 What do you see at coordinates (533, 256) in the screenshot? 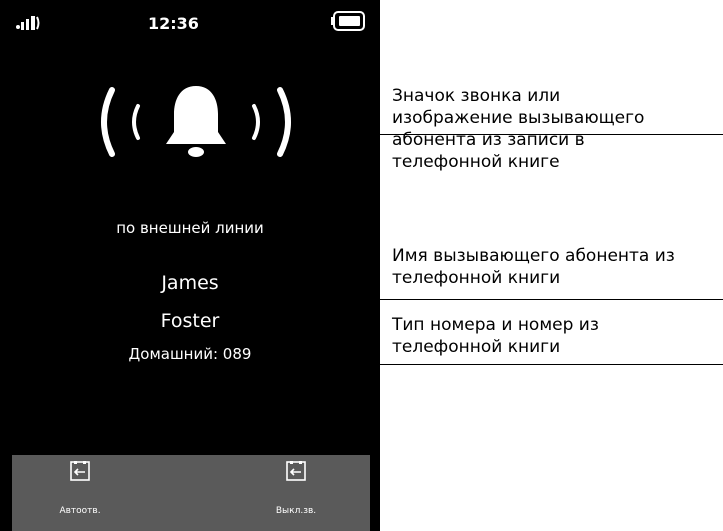
I see `callout-name-line: Имя вызывающего абонента из` at bounding box center [533, 256].